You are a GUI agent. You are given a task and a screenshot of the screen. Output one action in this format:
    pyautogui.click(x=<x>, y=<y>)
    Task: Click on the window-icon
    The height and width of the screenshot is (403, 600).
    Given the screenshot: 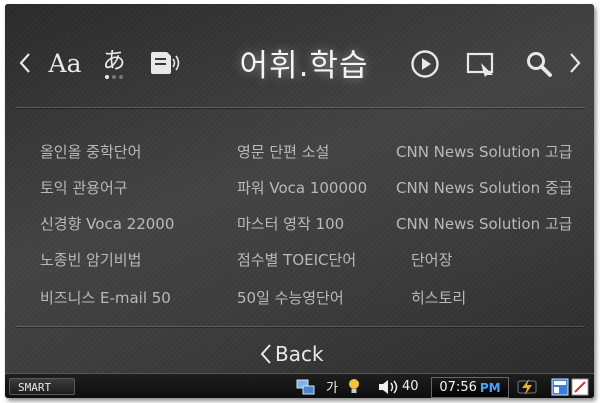 What is the action you would take?
    pyautogui.click(x=481, y=64)
    